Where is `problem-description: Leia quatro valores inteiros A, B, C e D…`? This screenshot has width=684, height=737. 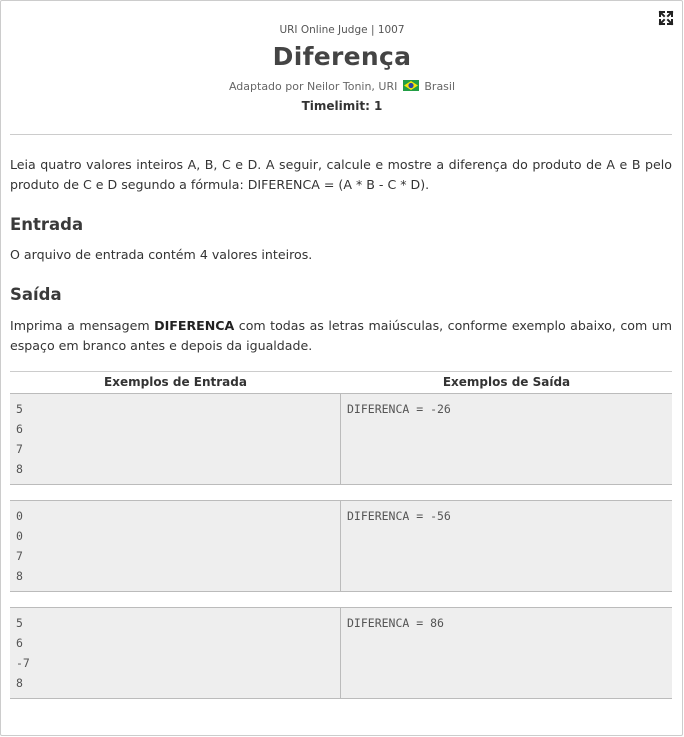
problem-description: Leia quatro valores inteiros A, B, C e D… is located at coordinates (341, 174).